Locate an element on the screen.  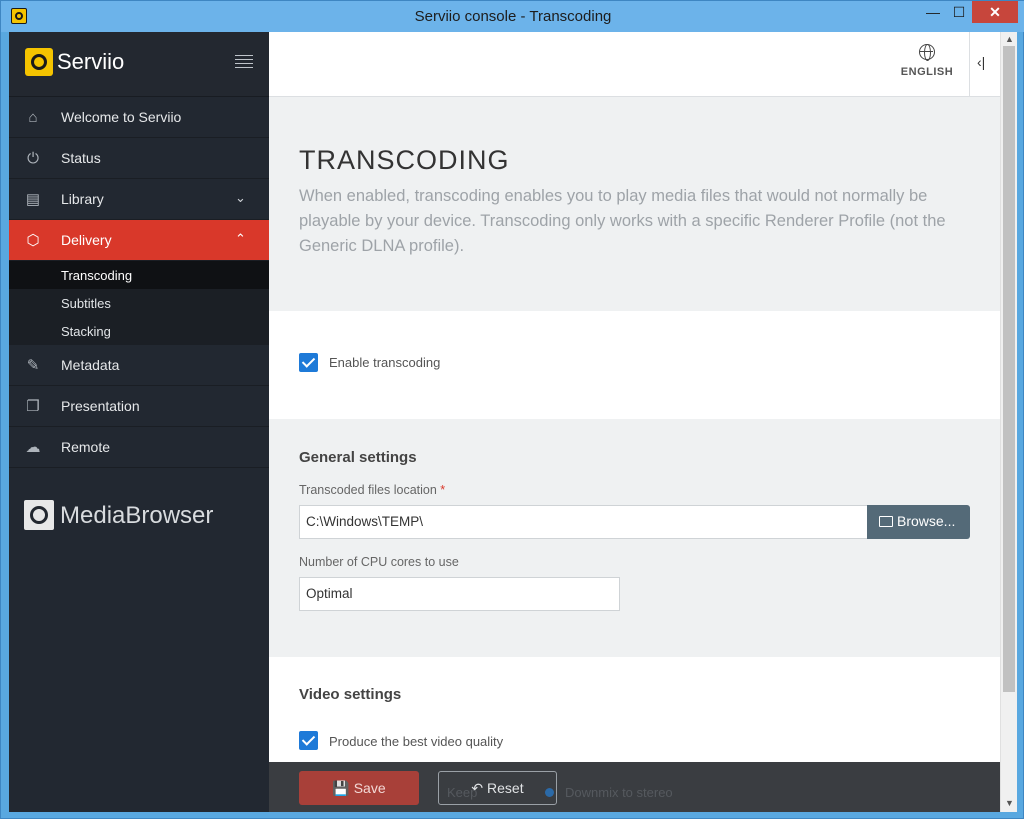
title-bar: Serviio console - Transcoding — ☐ ✕ is located at coordinates (512, 16).